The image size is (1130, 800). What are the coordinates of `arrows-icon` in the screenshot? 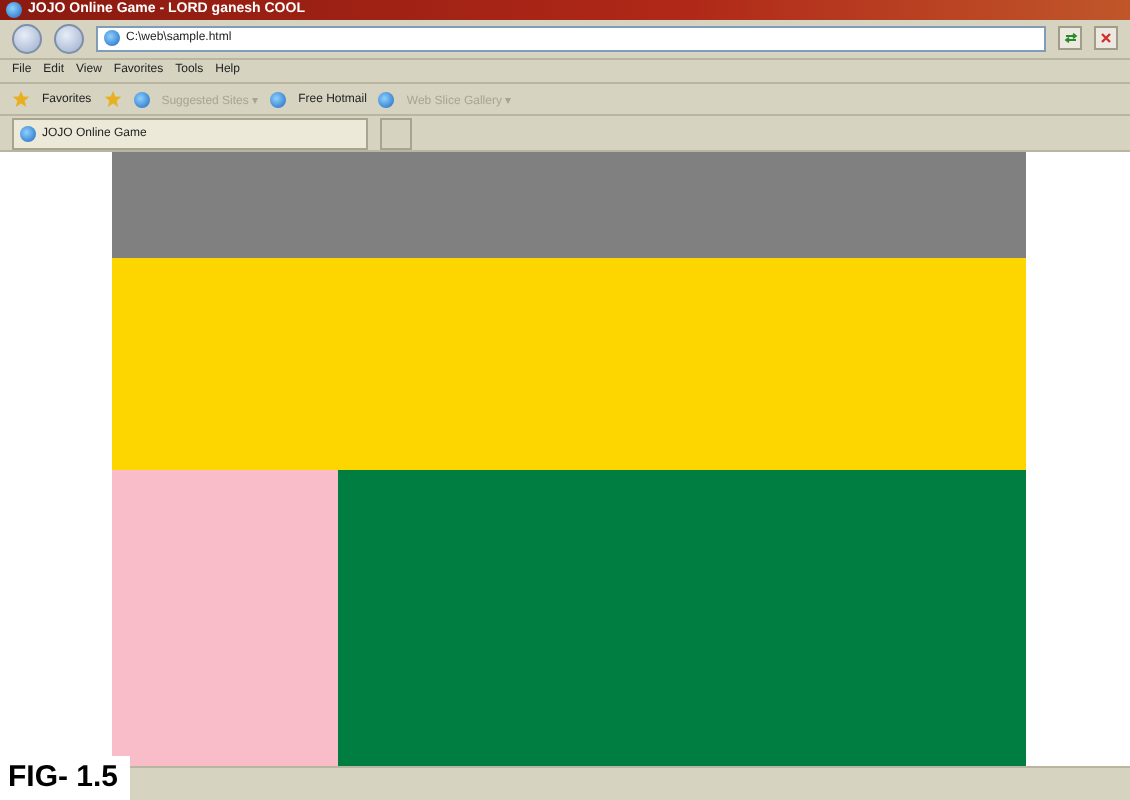 It's located at (1070, 38).